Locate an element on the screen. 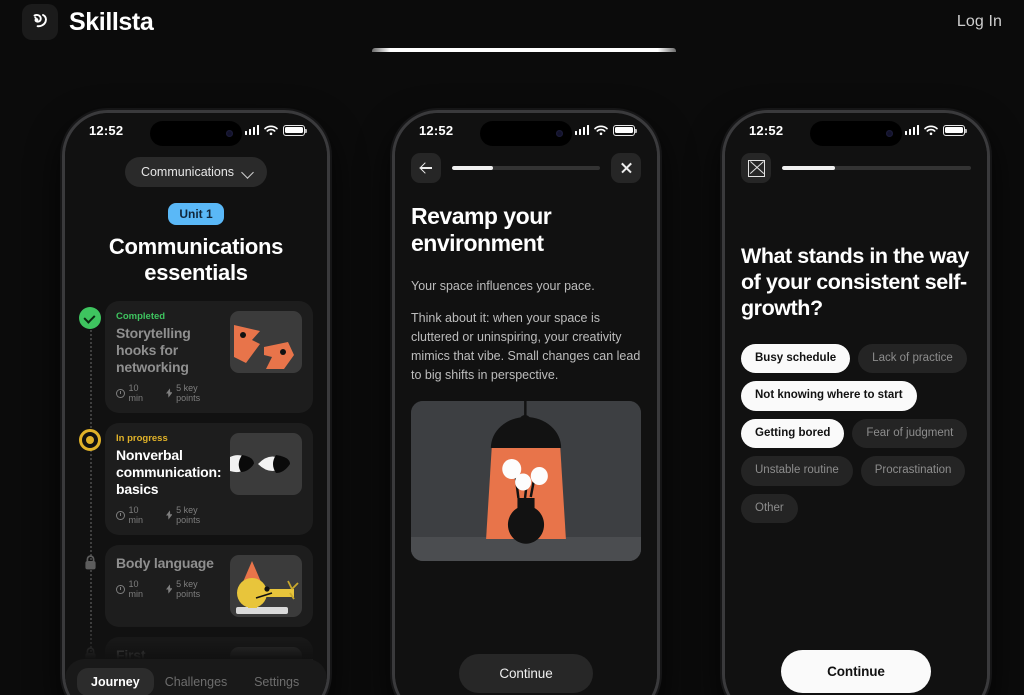 This screenshot has width=1024, height=695. phone2-cta-wrap: Continue is located at coordinates (526, 673).